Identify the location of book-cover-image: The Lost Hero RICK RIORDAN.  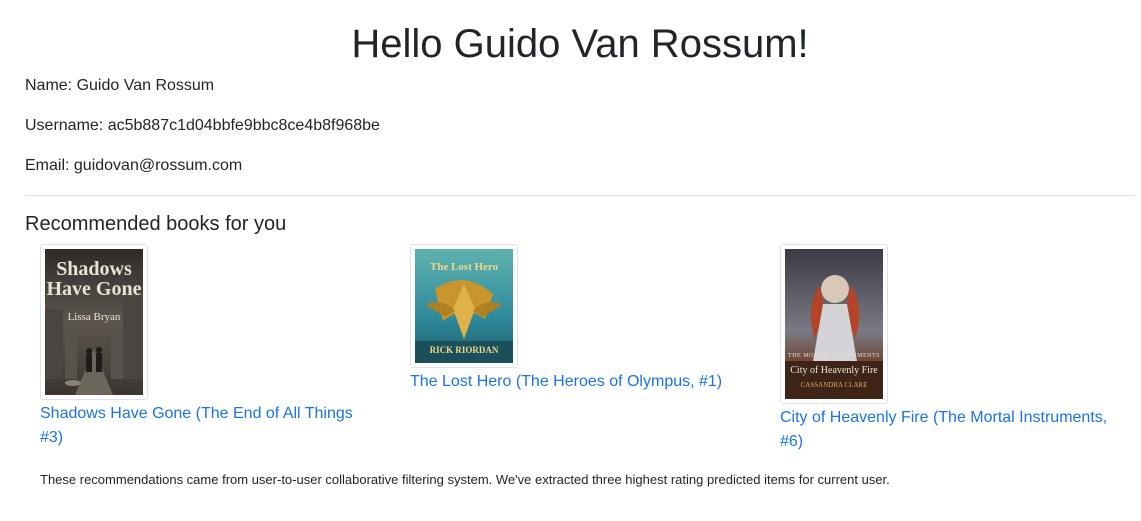
(464, 306).